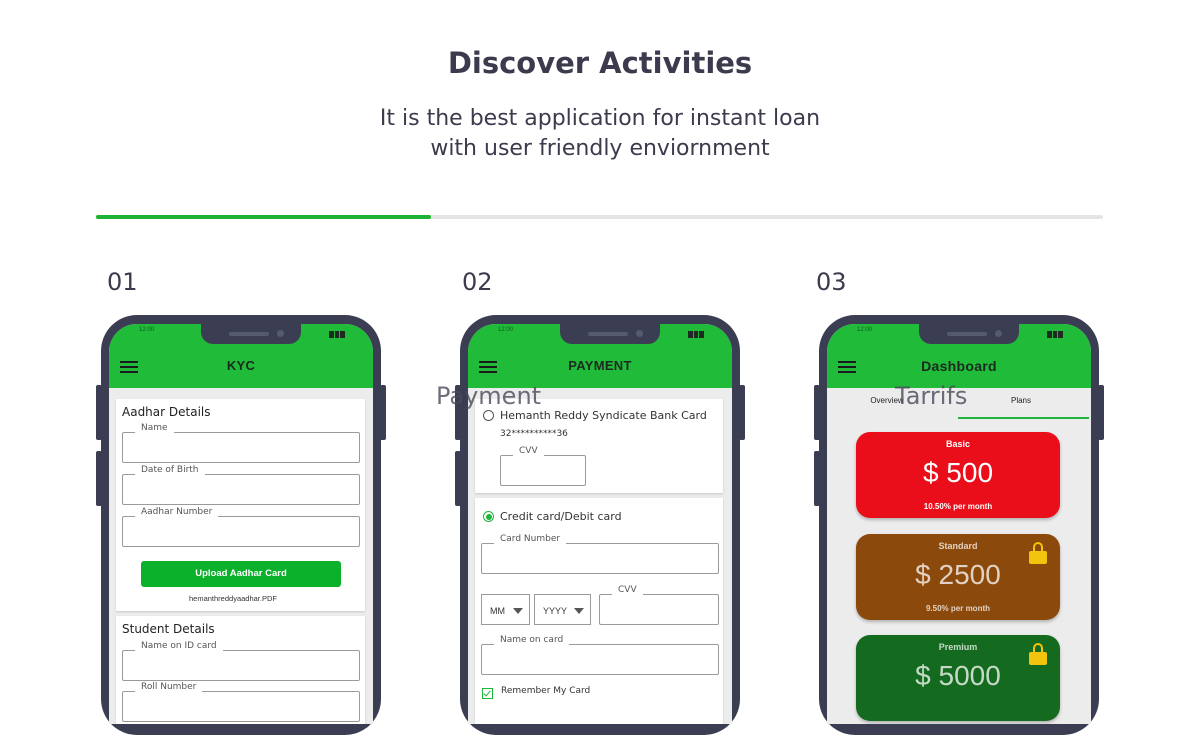  Describe the element at coordinates (122, 282) in the screenshot. I see `step-number-1: 01` at that location.